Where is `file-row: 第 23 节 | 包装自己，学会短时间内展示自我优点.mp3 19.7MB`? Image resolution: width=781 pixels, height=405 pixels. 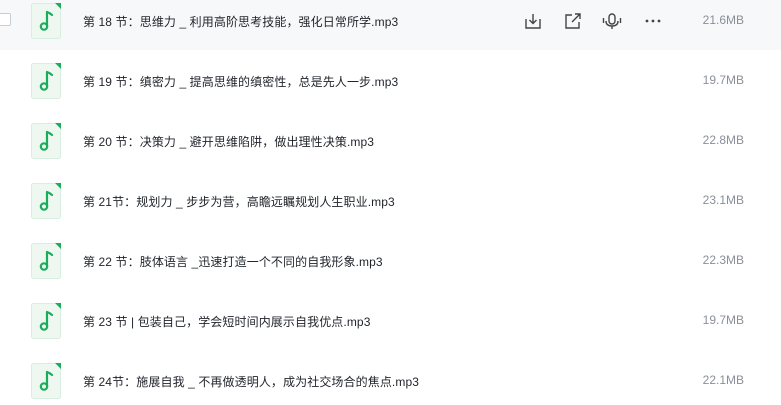
file-row: 第 23 节 | 包装自己，学会短时间内展示自我优点.mp3 19.7MB is located at coordinates (390, 330).